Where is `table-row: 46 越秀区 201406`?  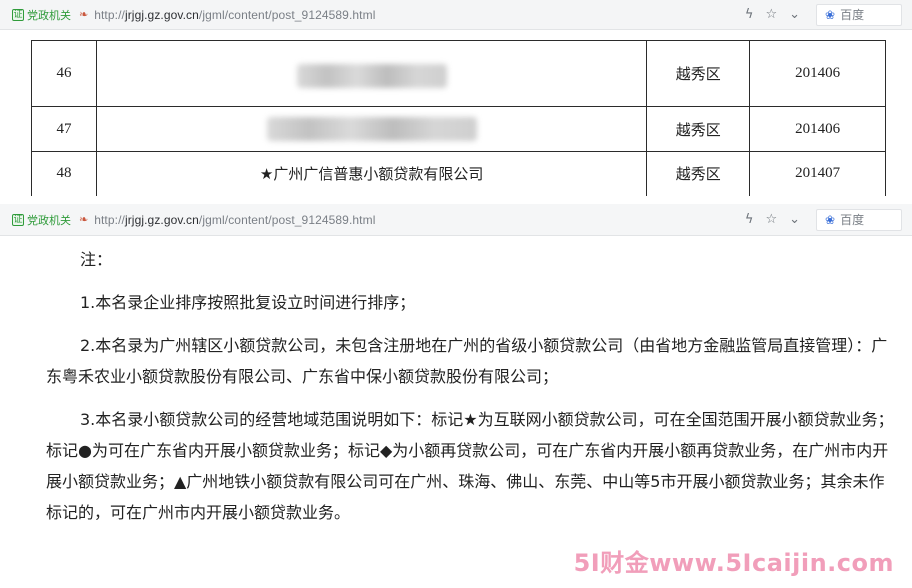 table-row: 46 越秀区 201406 is located at coordinates (458, 73).